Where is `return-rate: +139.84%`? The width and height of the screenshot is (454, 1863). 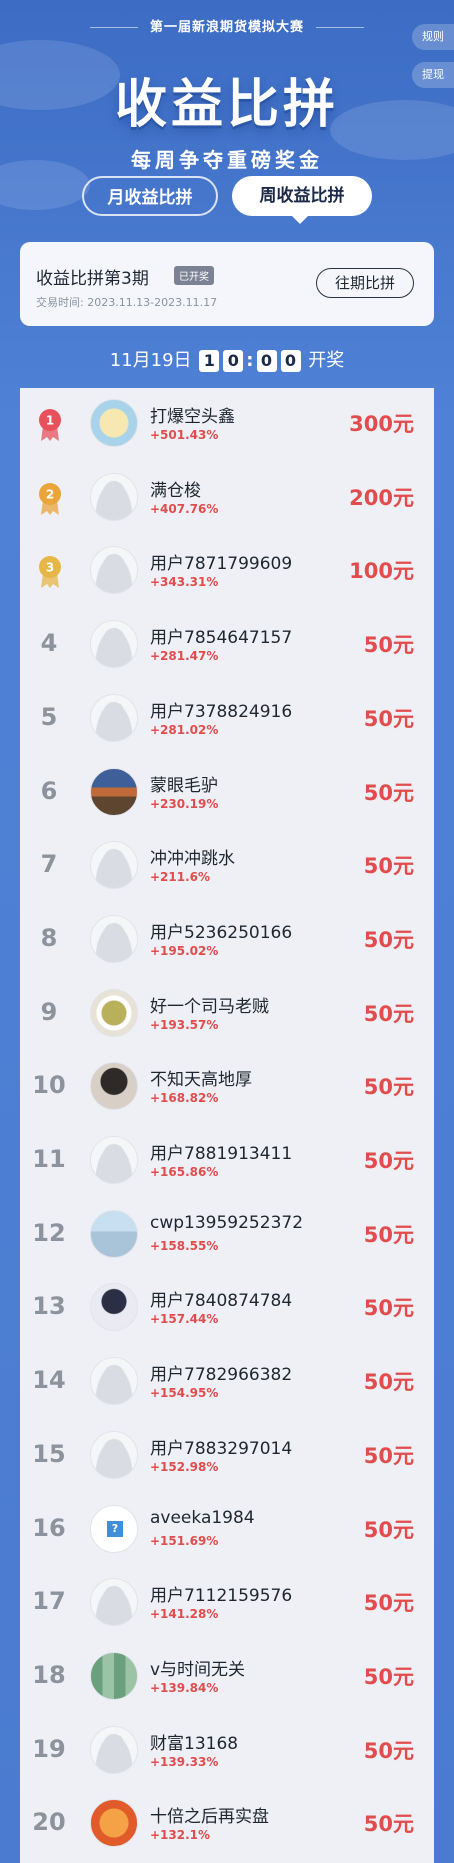 return-rate: +139.84% is located at coordinates (184, 1687).